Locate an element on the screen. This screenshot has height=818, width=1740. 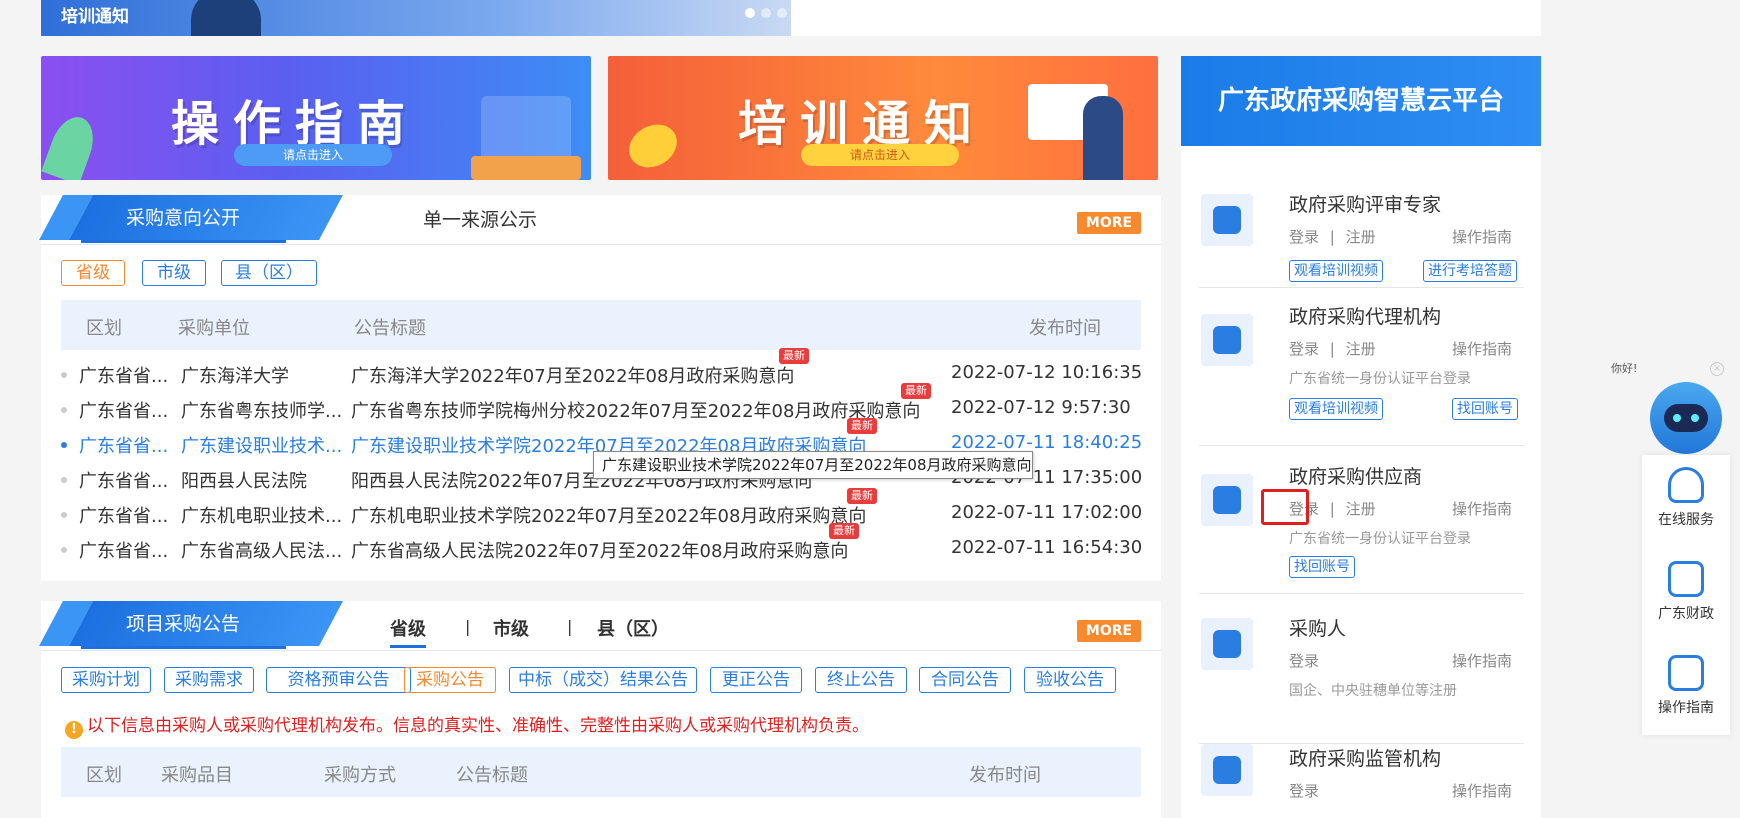
filter-city: 市级 is located at coordinates (174, 273).